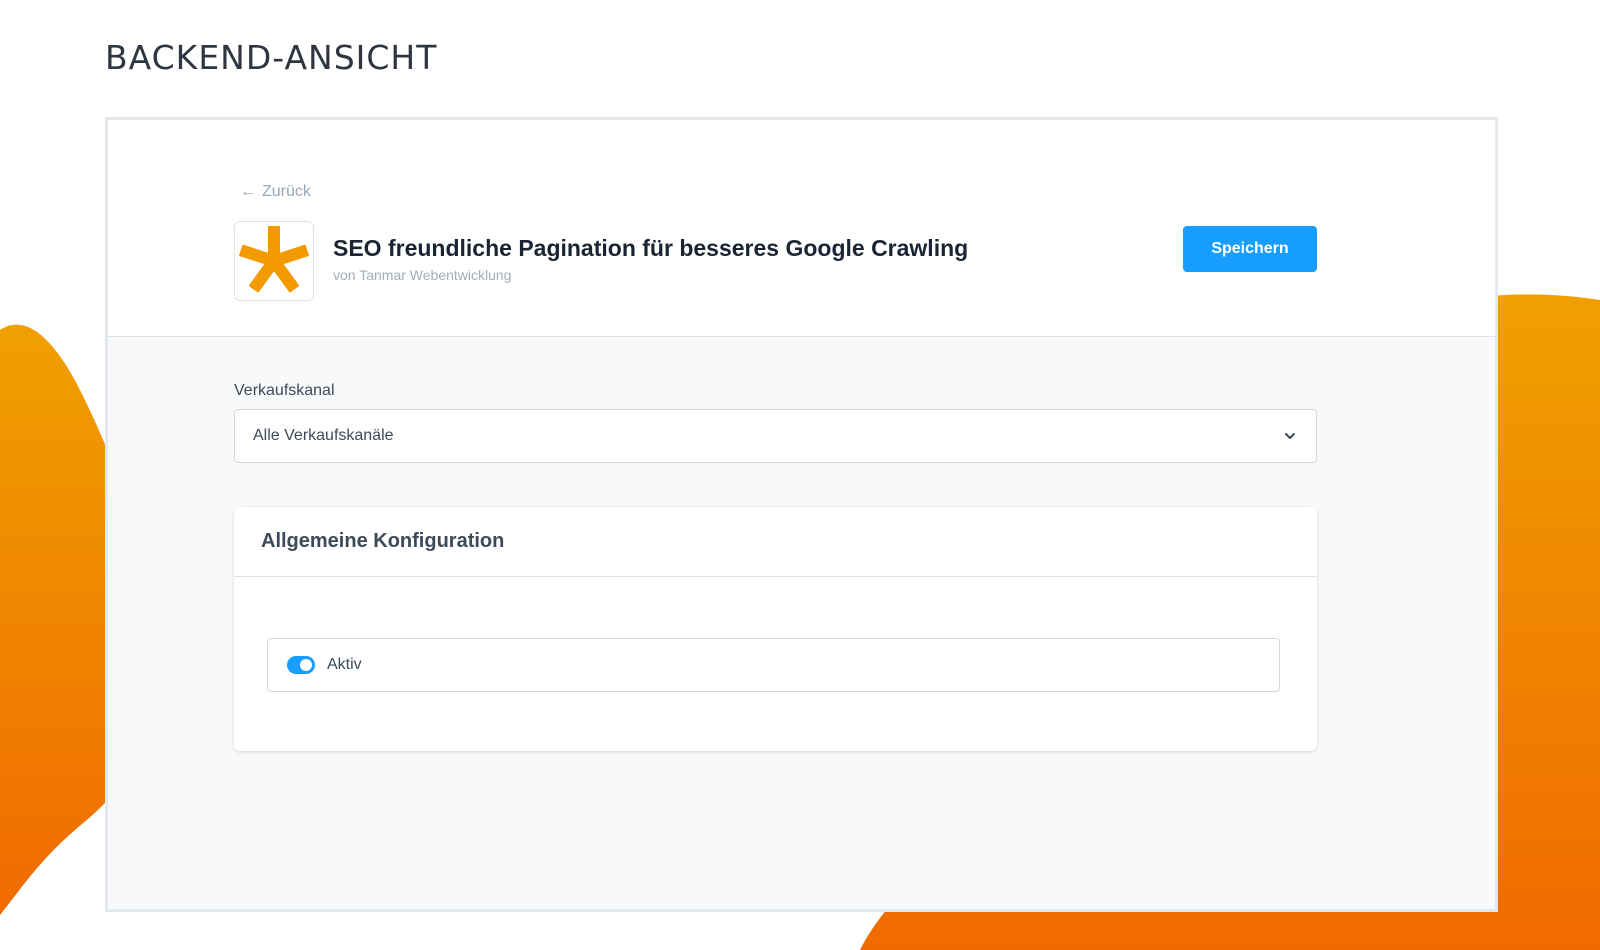 The image size is (1600, 950). What do you see at coordinates (306, 665) in the screenshot?
I see `toggle-knob` at bounding box center [306, 665].